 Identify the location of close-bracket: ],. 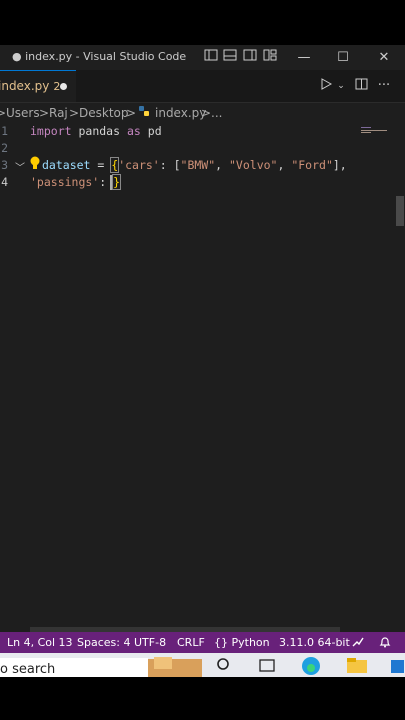
(339, 165).